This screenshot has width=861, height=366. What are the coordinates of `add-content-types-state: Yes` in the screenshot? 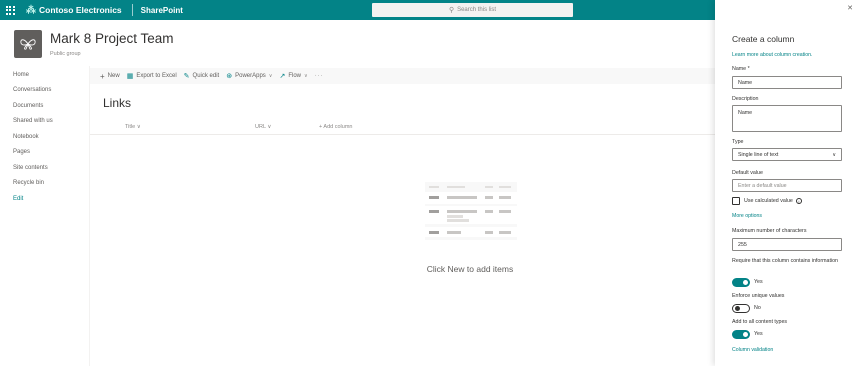 It's located at (758, 334).